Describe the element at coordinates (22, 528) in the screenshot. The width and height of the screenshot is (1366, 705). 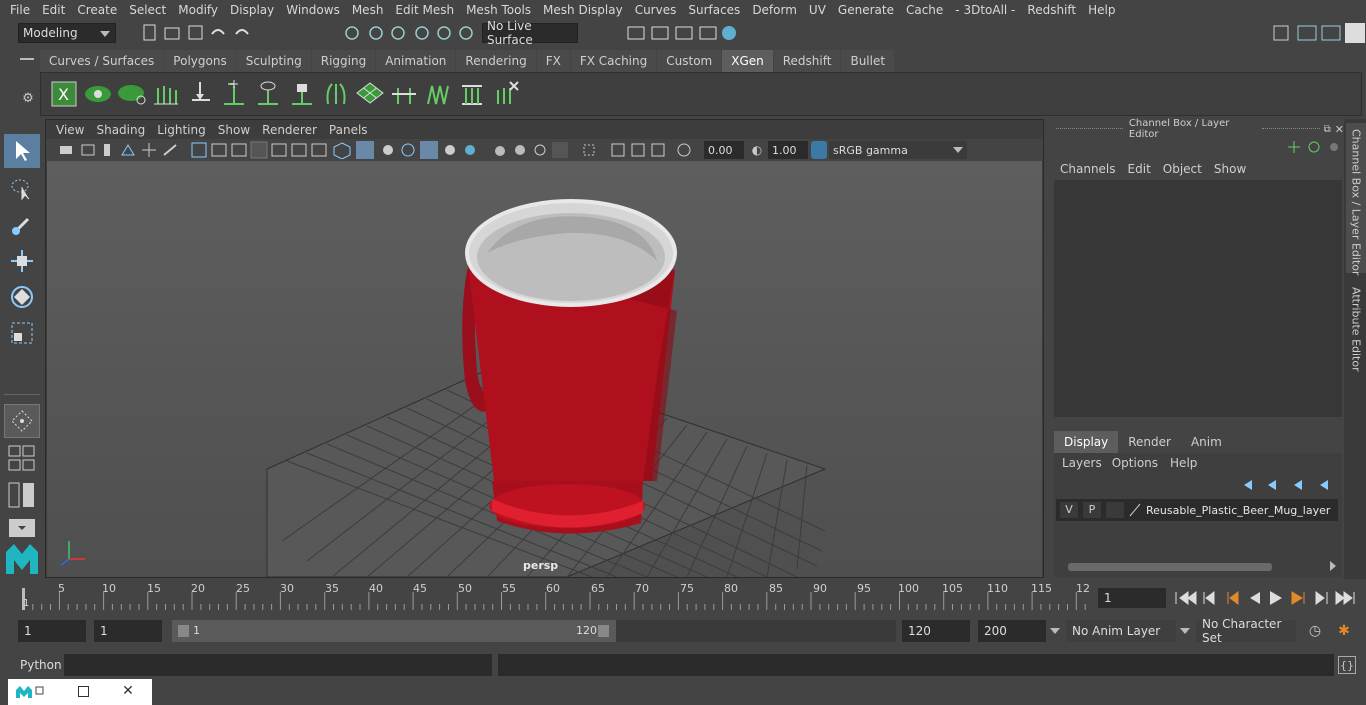
I see `layout-outliner-icon` at that location.